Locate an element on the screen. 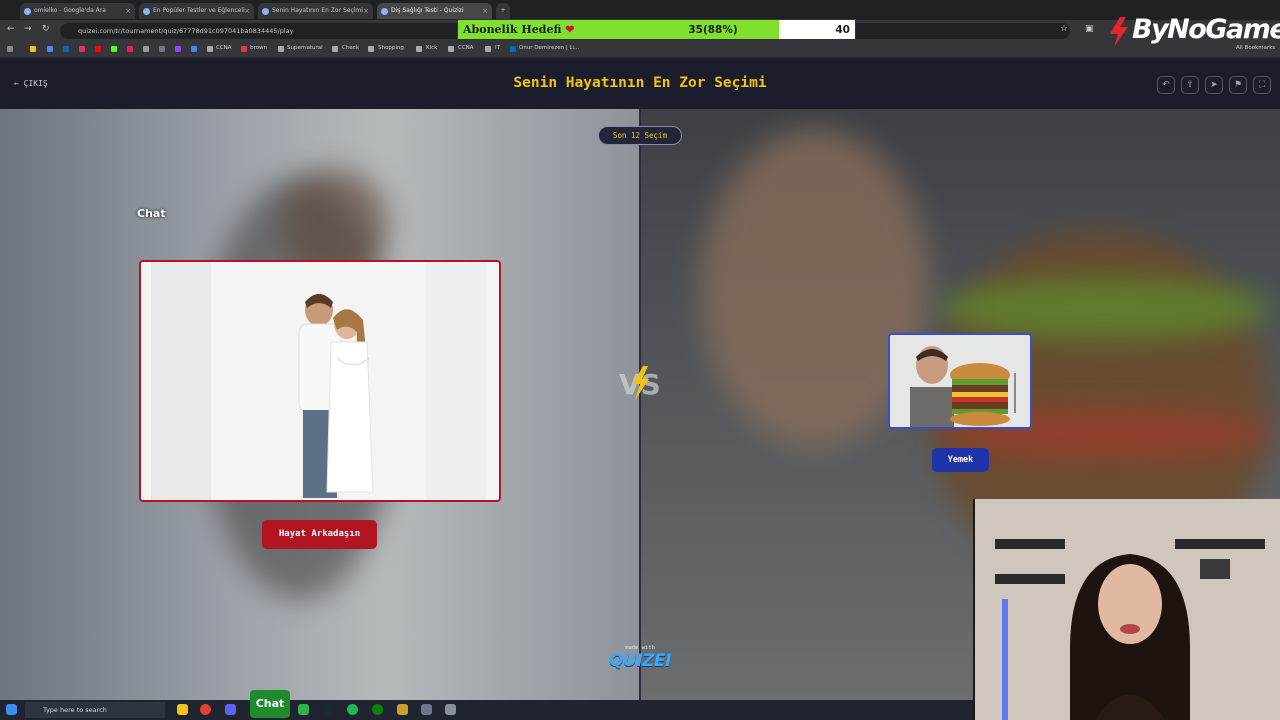 The image size is (1280, 720). made-with-badge: made with QUIZEI is located at coordinates (640, 658).